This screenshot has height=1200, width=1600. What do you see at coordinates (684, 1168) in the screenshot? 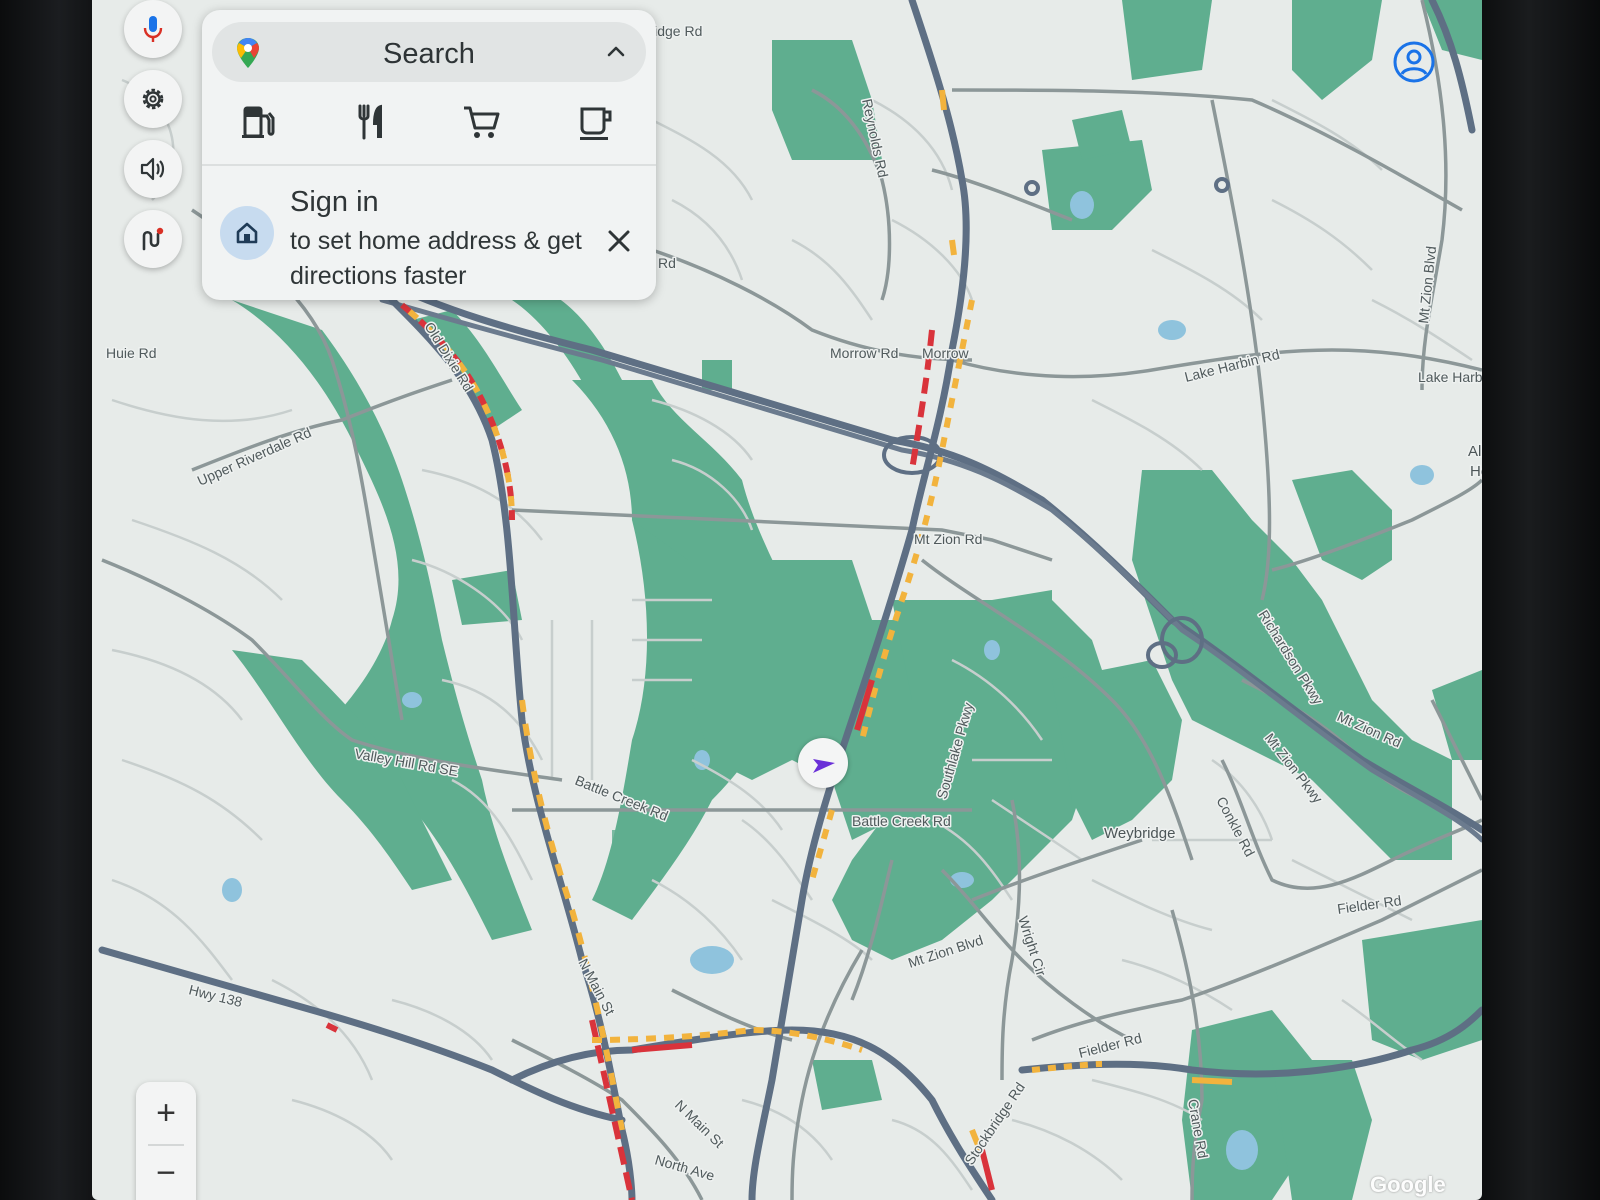
I see `road-label: North Ave` at bounding box center [684, 1168].